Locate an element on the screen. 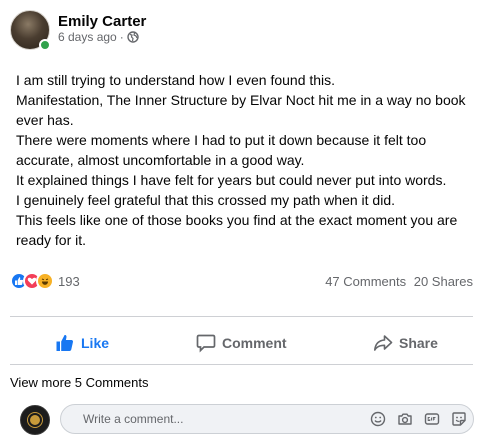 The image size is (485, 443). composer-icons is located at coordinates (413, 419).